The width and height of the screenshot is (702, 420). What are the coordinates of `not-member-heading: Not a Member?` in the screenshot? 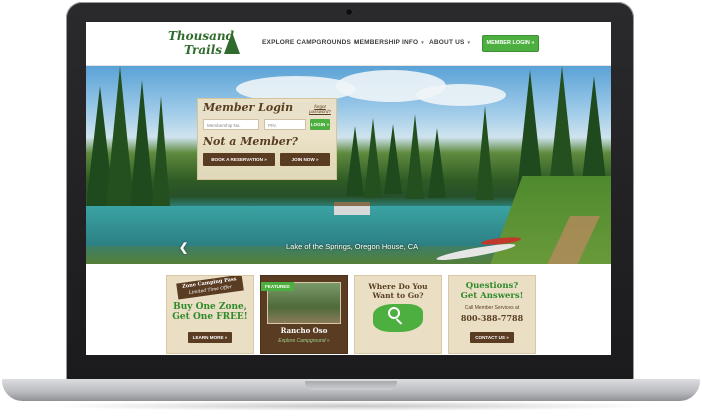 It's located at (251, 141).